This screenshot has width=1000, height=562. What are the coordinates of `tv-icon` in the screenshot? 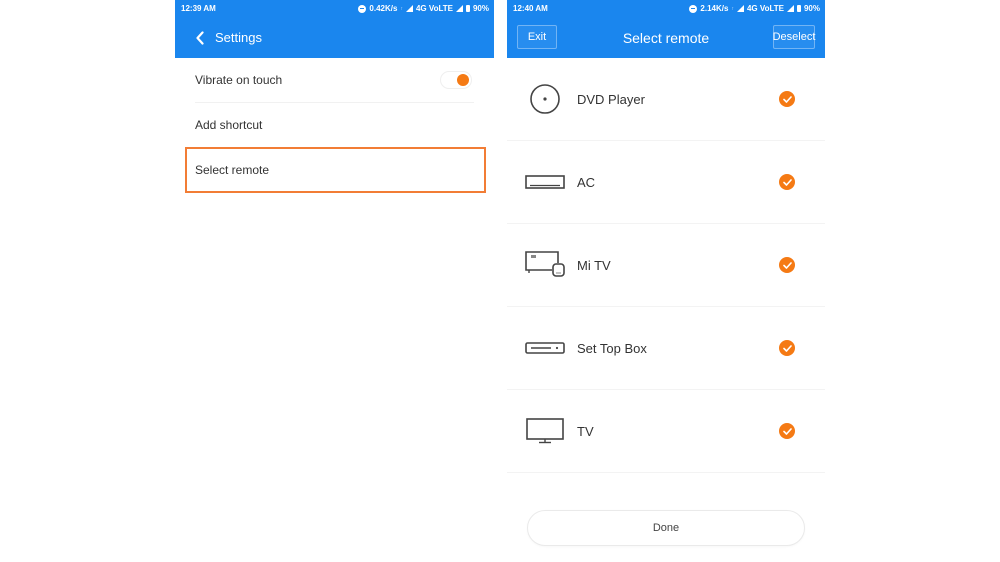 It's located at (545, 431).